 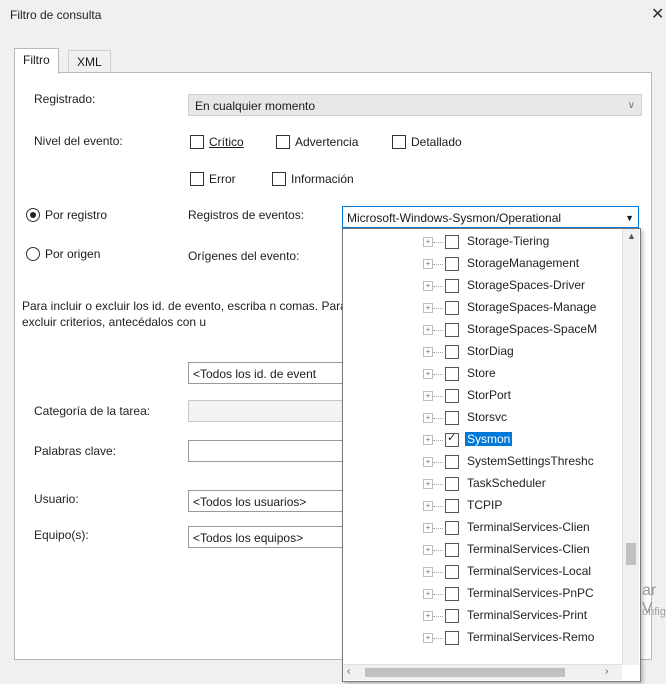 What do you see at coordinates (506, 483) in the screenshot?
I see `list-item-label: TaskScheduler` at bounding box center [506, 483].